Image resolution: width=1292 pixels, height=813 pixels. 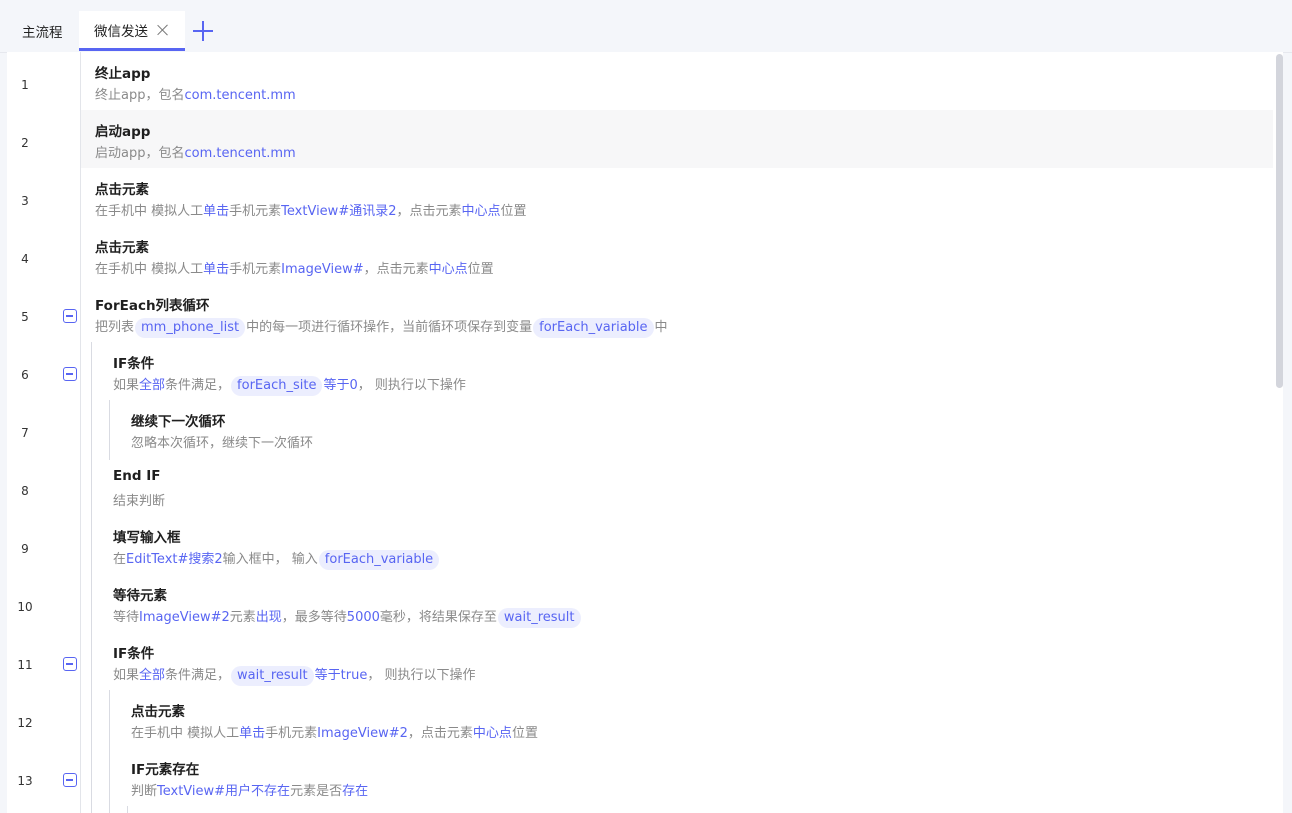 What do you see at coordinates (140, 153) in the screenshot?
I see `desc-text: 启动app，包名` at bounding box center [140, 153].